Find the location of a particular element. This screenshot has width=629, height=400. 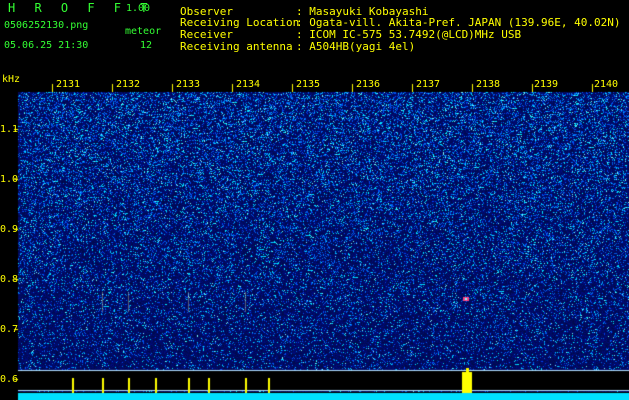

meteor-label: meteor is located at coordinates (143, 31).